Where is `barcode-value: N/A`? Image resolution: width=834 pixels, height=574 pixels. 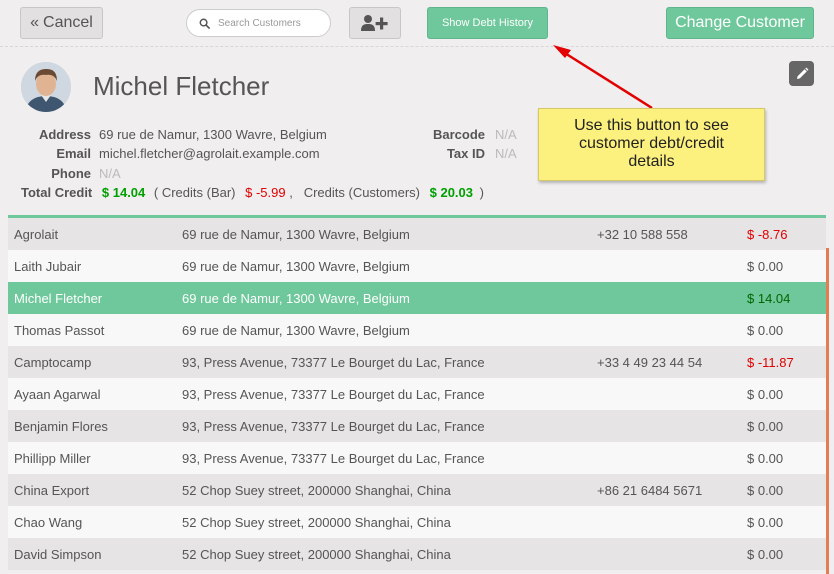
barcode-value: N/A is located at coordinates (506, 134).